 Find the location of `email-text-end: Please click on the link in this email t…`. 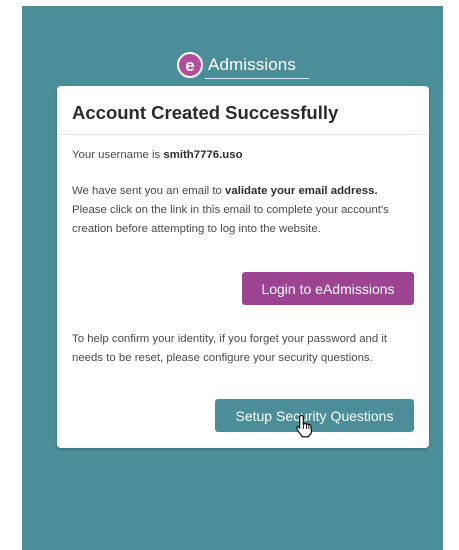

email-text-end: Please click on the link in this email t… is located at coordinates (230, 219).